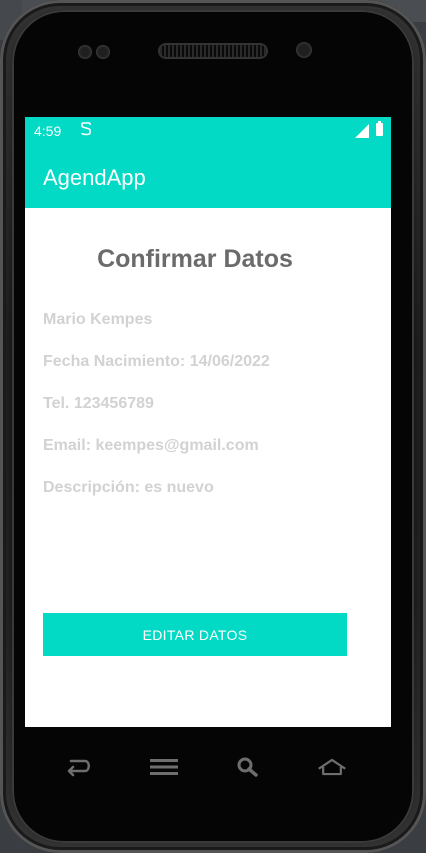  Describe the element at coordinates (248, 767) in the screenshot. I see `search-icon` at that location.